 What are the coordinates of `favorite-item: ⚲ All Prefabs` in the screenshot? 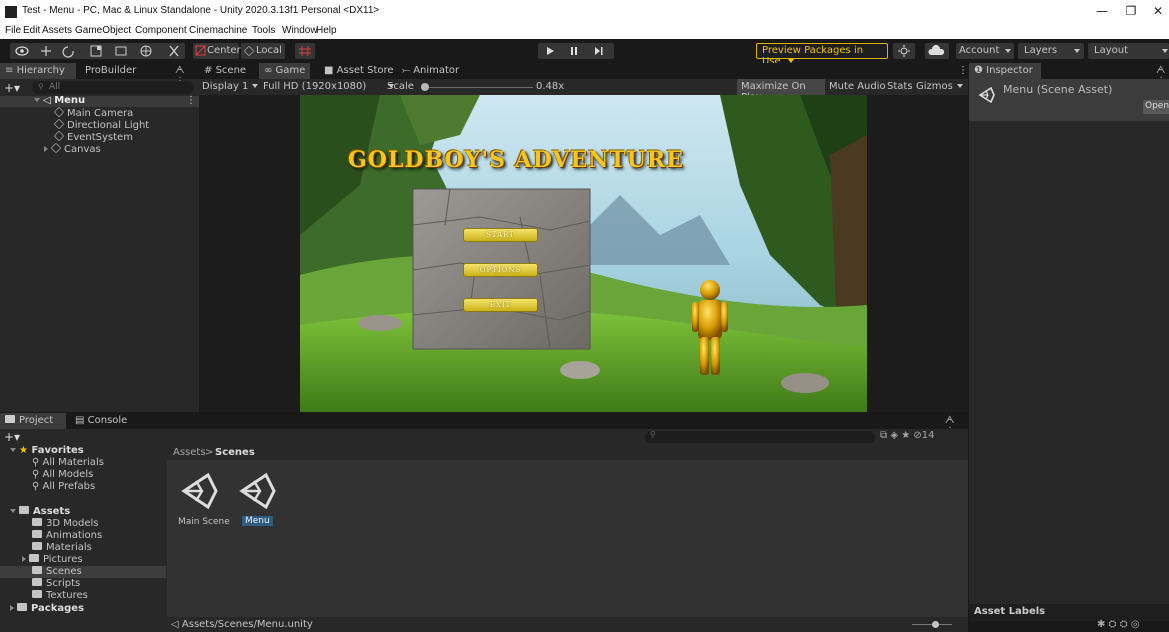 It's located at (63, 486).